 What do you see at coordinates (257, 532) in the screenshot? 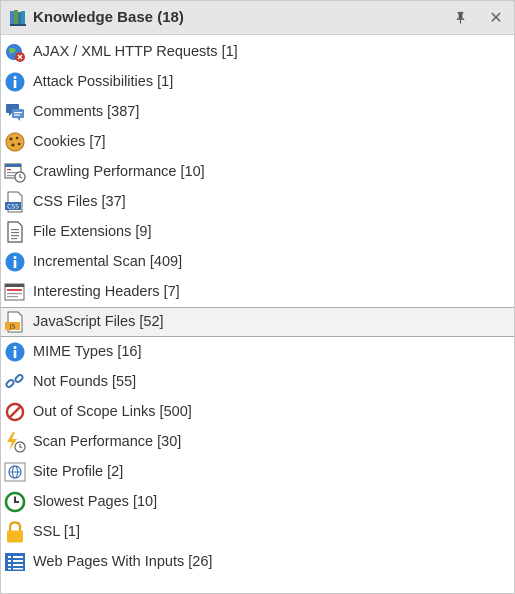
I see `knowledge-base-item: SSL [1]` at bounding box center [257, 532].